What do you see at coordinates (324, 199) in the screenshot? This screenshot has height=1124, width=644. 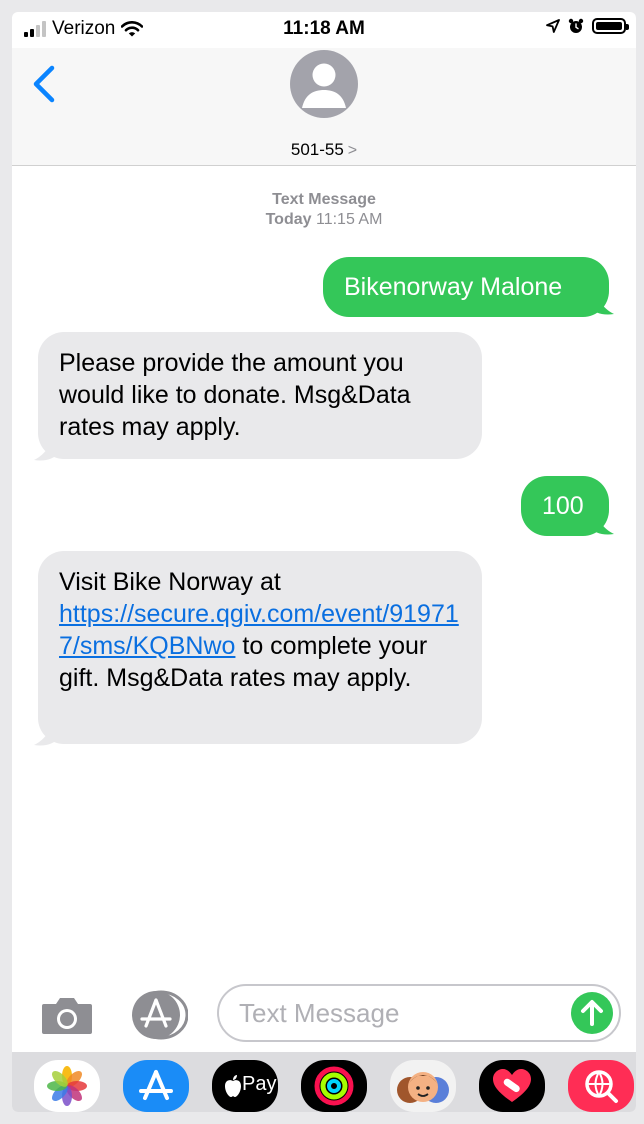 I see `message-type-label: Text Message` at bounding box center [324, 199].